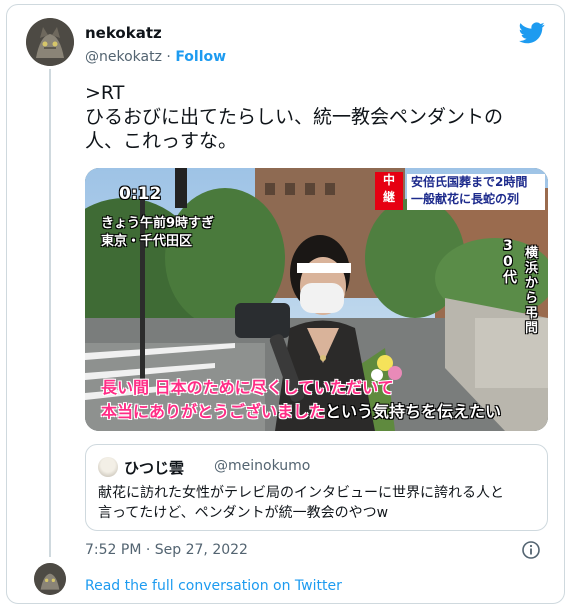  What do you see at coordinates (213, 411) in the screenshot?
I see `subtitle-line-2-pink: 本当にありがとうございました` at bounding box center [213, 411].